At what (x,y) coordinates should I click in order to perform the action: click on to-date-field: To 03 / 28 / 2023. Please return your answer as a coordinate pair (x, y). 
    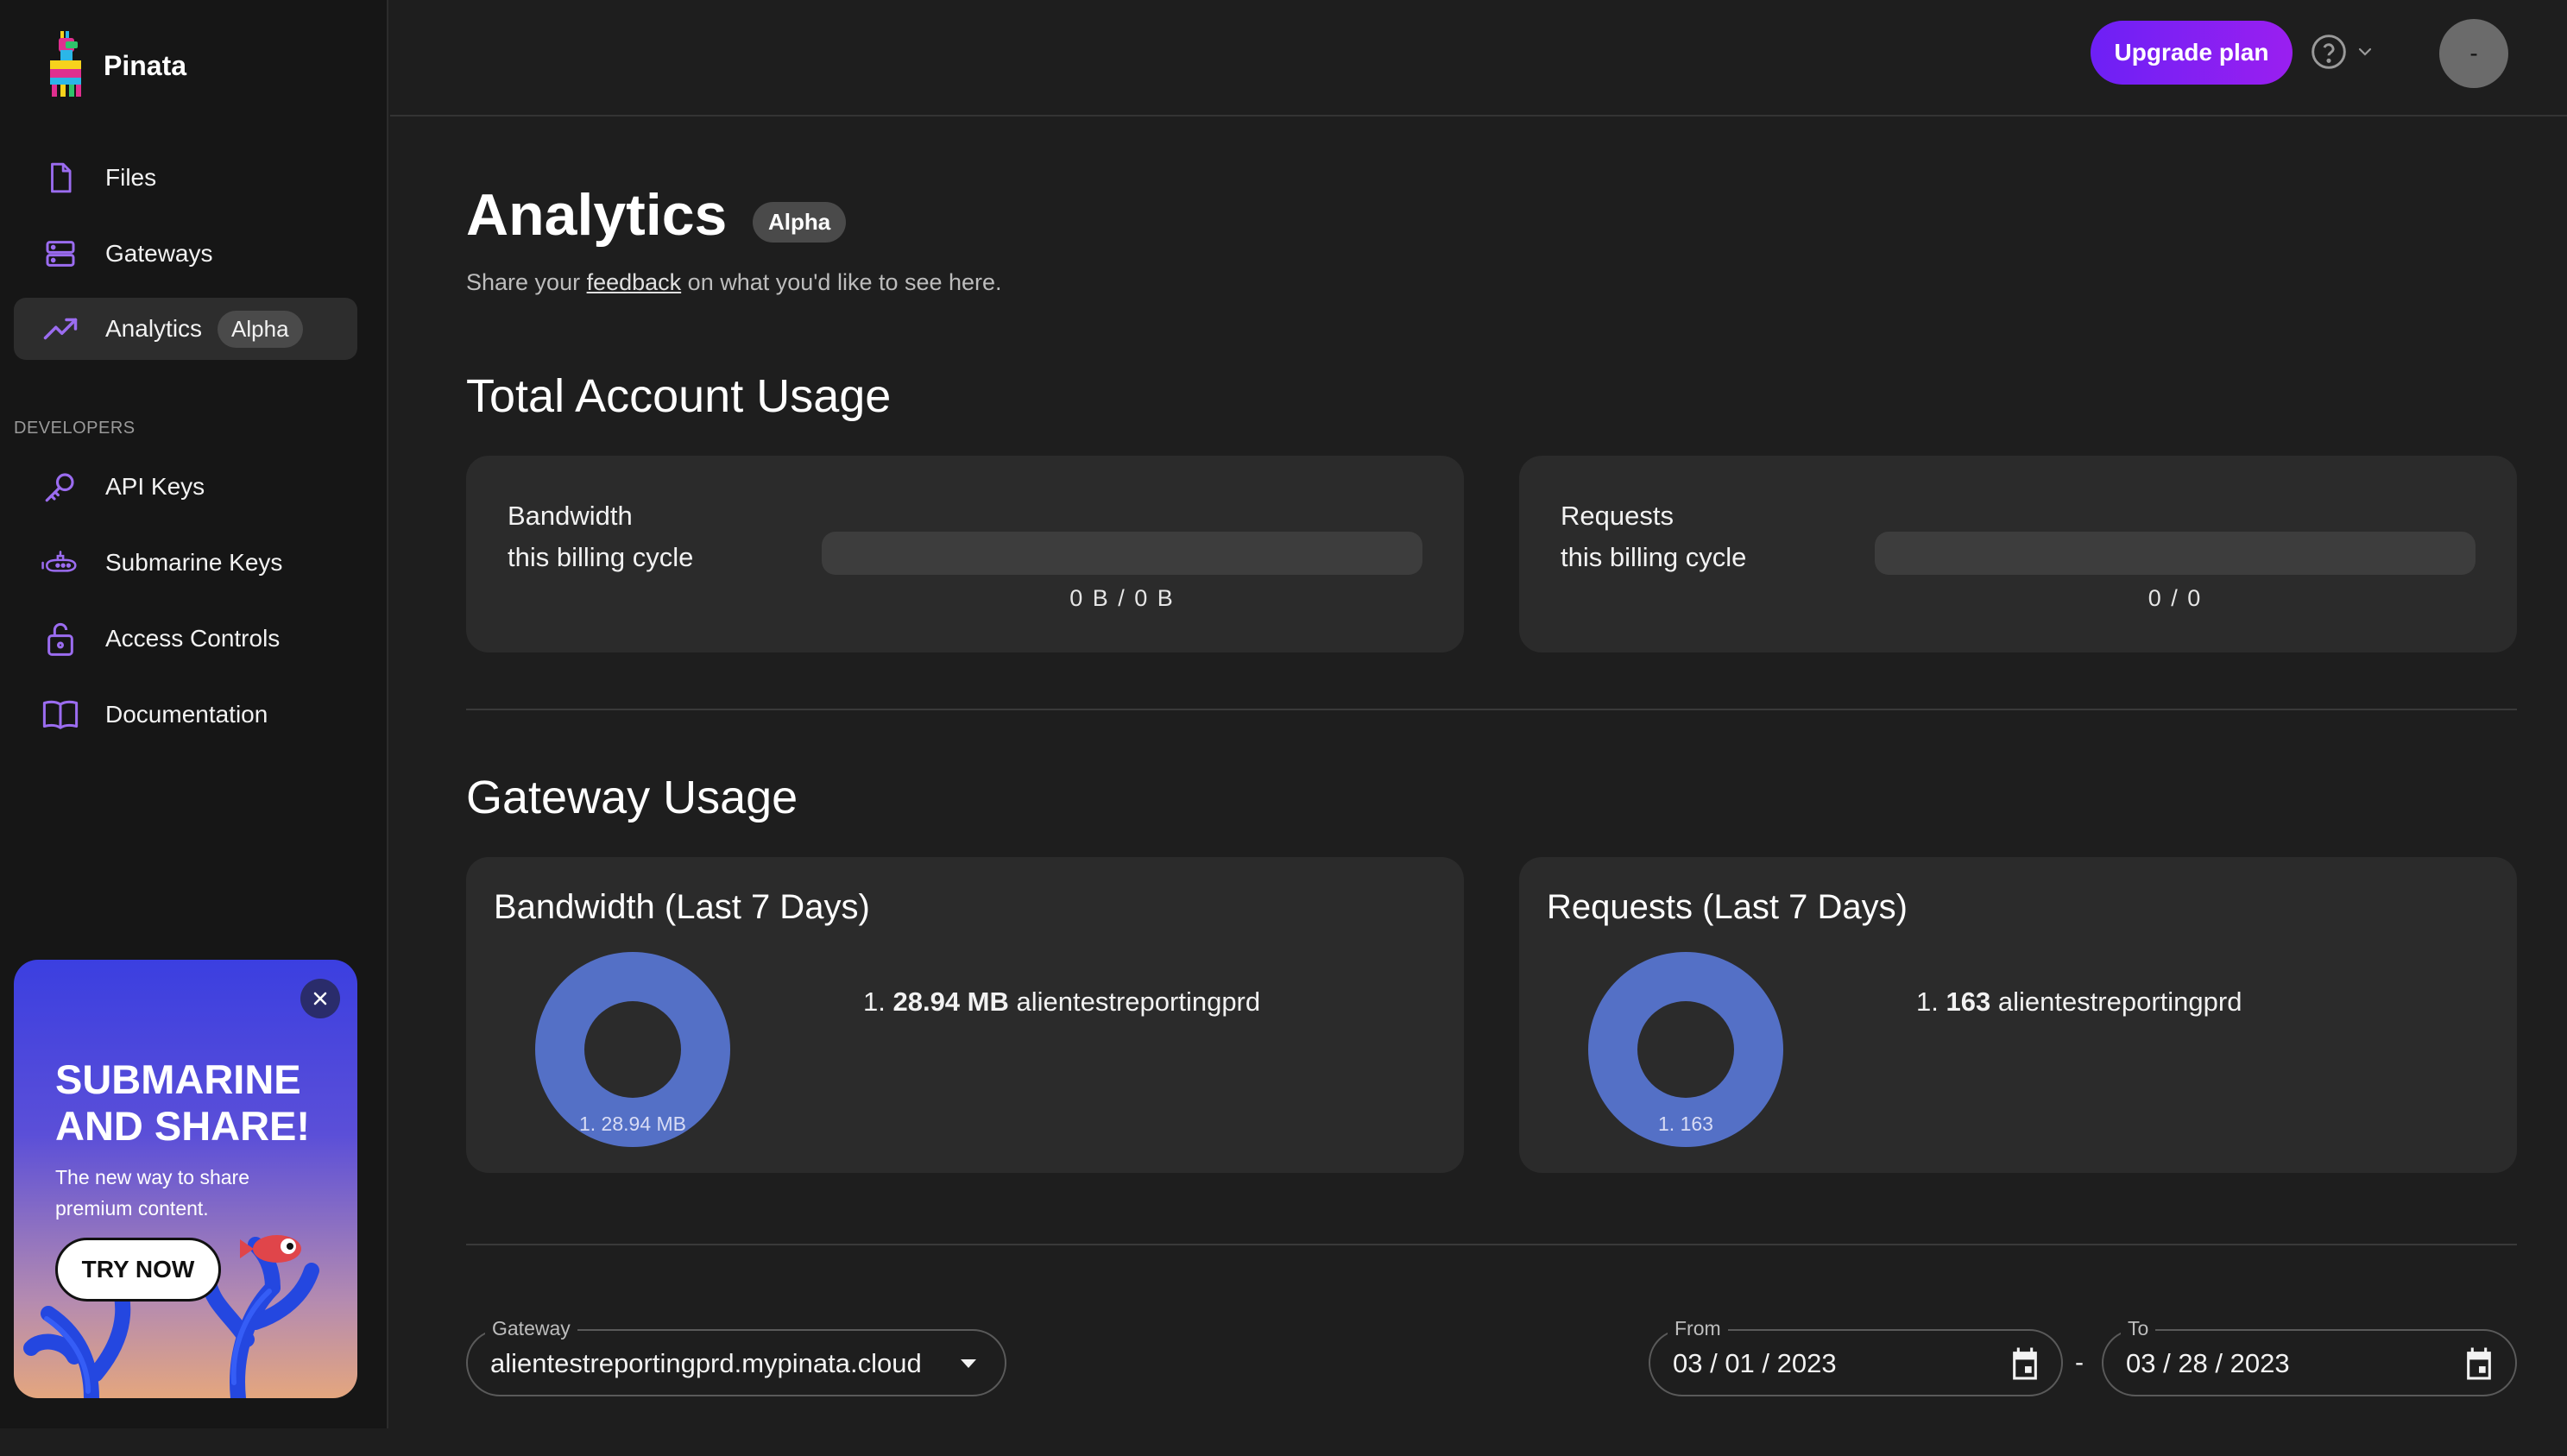
    Looking at the image, I should click on (2309, 1357).